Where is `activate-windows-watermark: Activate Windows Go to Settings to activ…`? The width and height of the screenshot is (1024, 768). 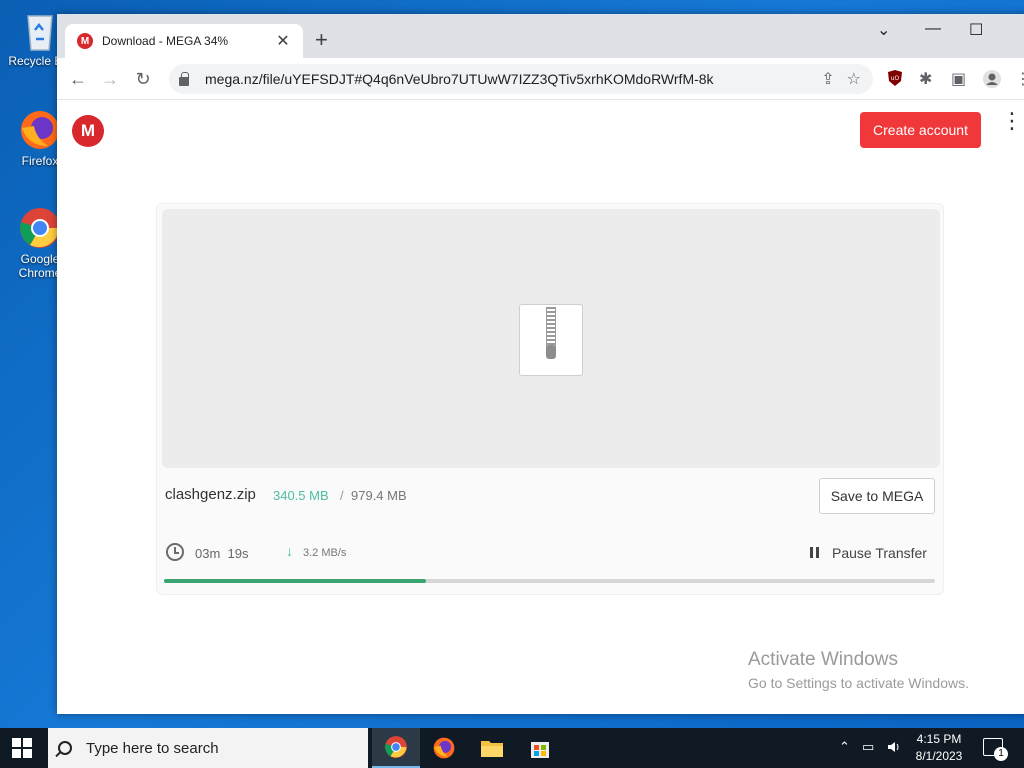 activate-windows-watermark: Activate Windows Go to Settings to activ… is located at coordinates (858, 670).